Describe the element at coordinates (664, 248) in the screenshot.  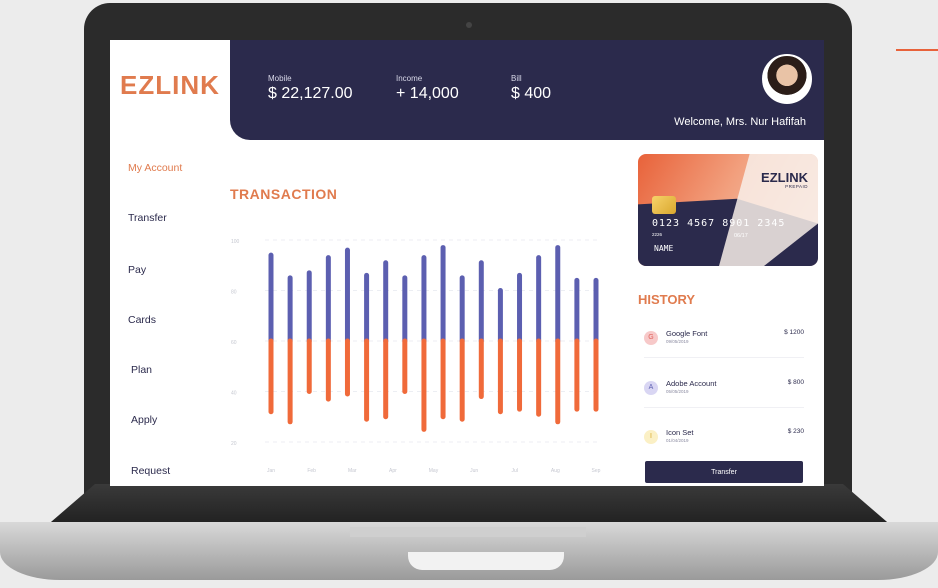
I see `card-holder-name: NAME` at that location.